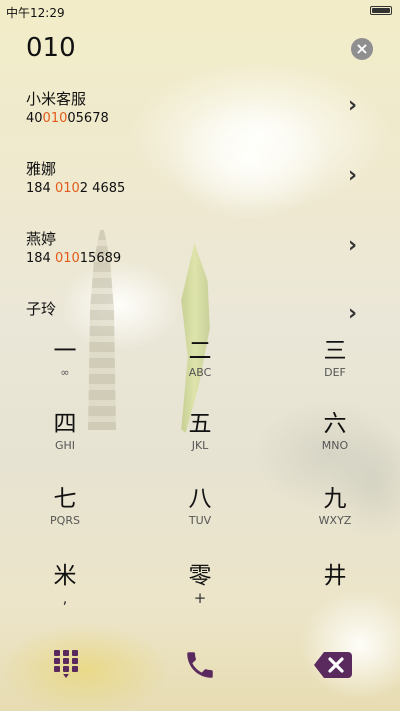 The image size is (400, 711). Describe the element at coordinates (67, 118) in the screenshot. I see `contact-number: 4001005678` at that location.